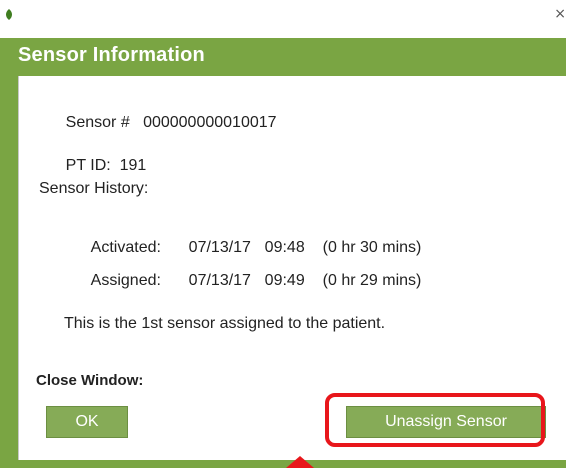 Image resolution: width=566 pixels, height=468 pixels. What do you see at coordinates (125, 280) in the screenshot?
I see `assigned-label: Assigned:` at bounding box center [125, 280].